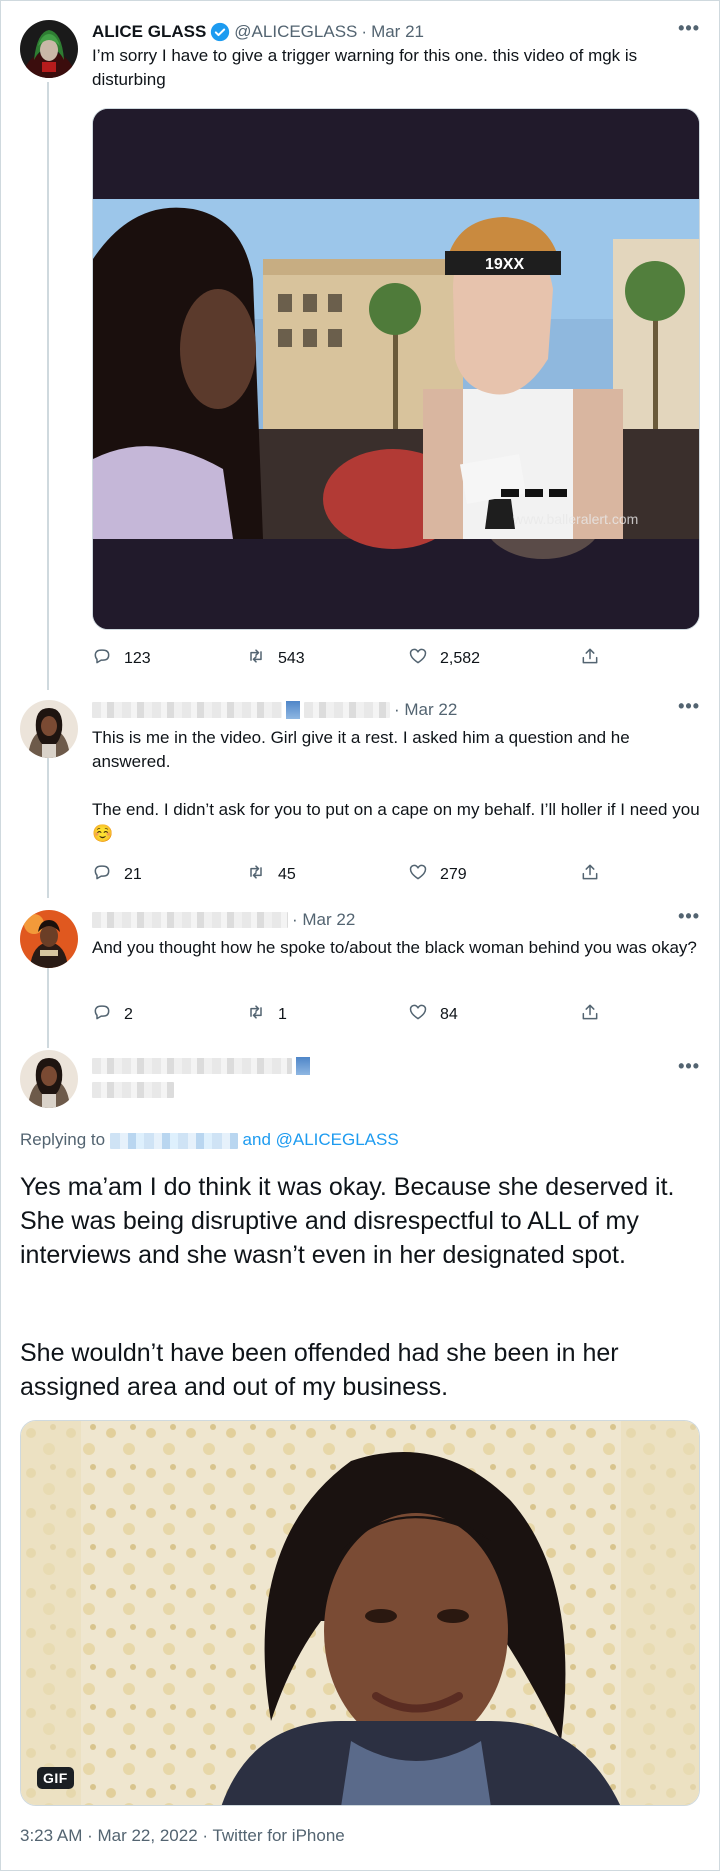 Image resolution: width=720 pixels, height=1871 pixels. What do you see at coordinates (275, 658) in the screenshot?
I see `retweet-button: 543` at bounding box center [275, 658].